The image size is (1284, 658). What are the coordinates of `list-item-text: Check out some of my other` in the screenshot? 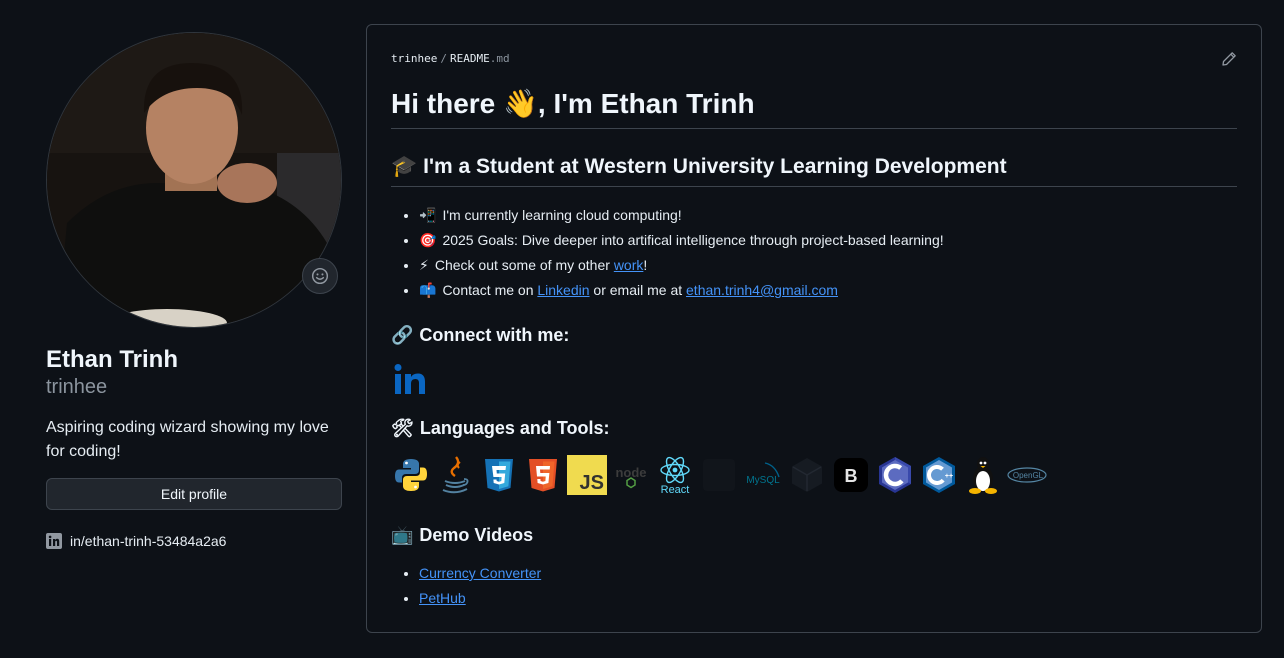 It's located at (524, 265).